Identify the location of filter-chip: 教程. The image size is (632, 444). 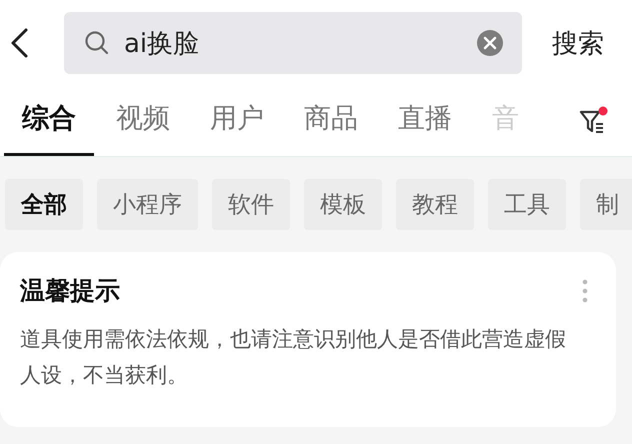
(435, 204).